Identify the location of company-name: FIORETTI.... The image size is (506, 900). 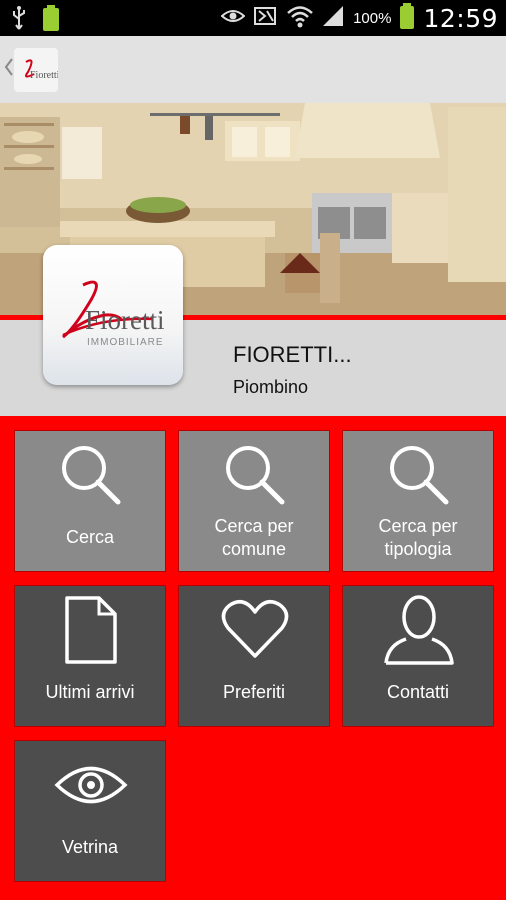
(292, 354).